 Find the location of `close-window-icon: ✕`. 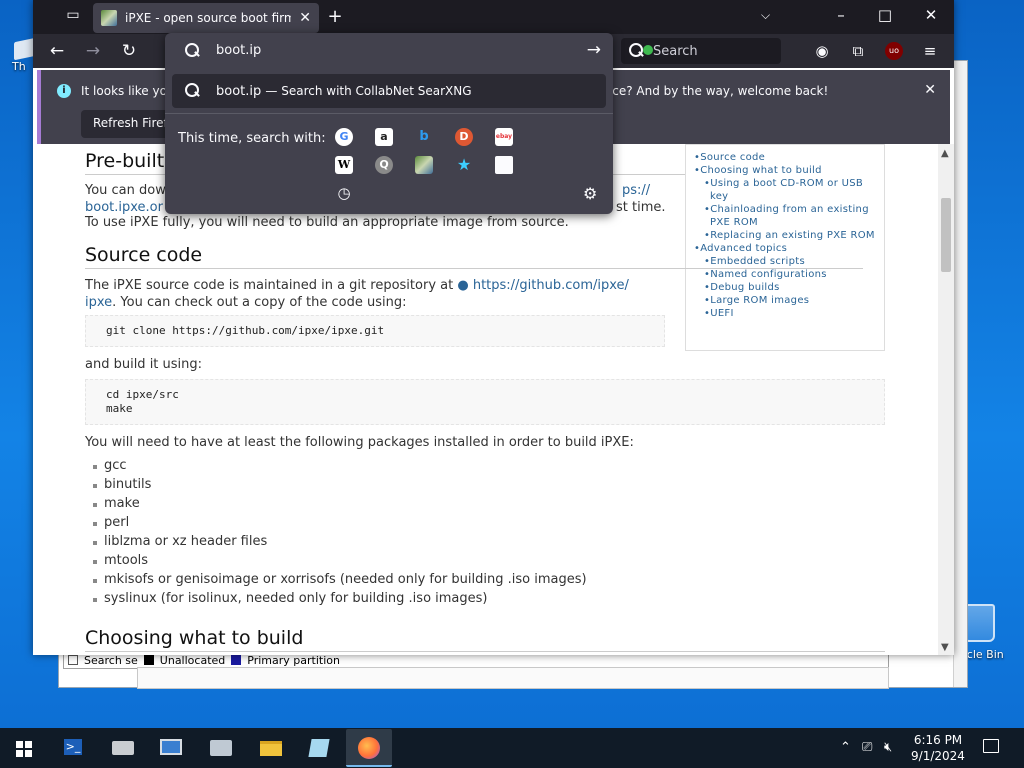

close-window-icon: ✕ is located at coordinates (931, 15).